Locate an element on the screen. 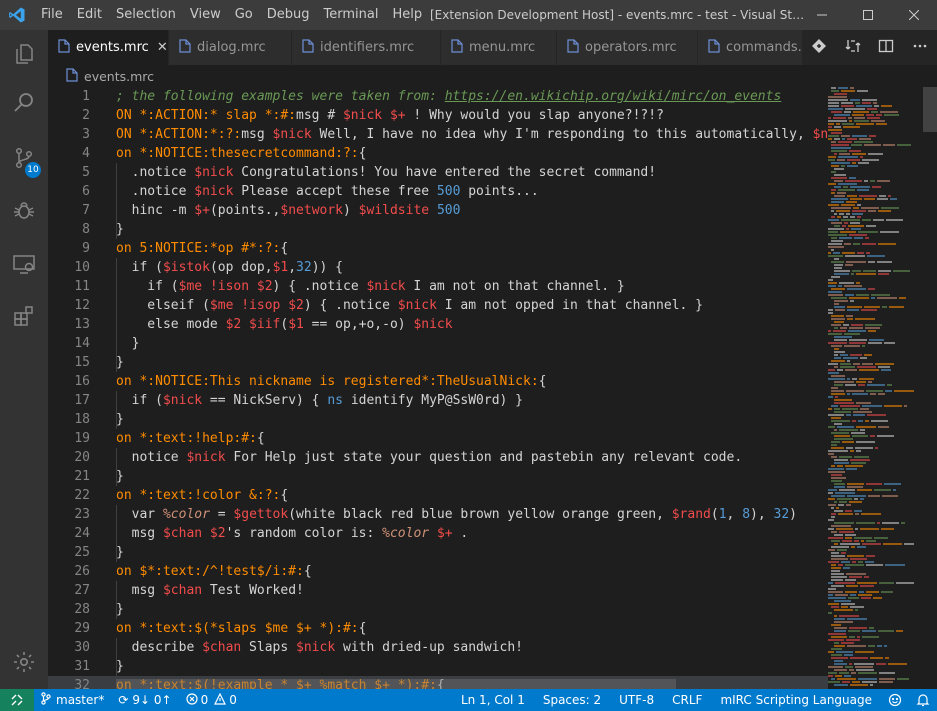 This screenshot has width=937, height=711. language-mode: mIRC Scripting Language is located at coordinates (796, 700).